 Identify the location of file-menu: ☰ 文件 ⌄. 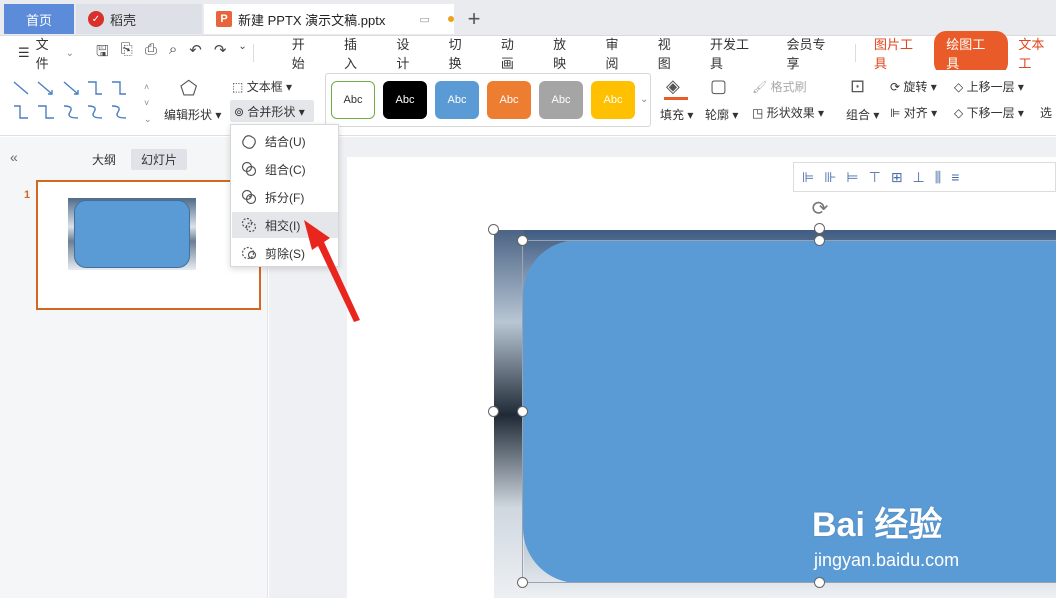
(46, 53).